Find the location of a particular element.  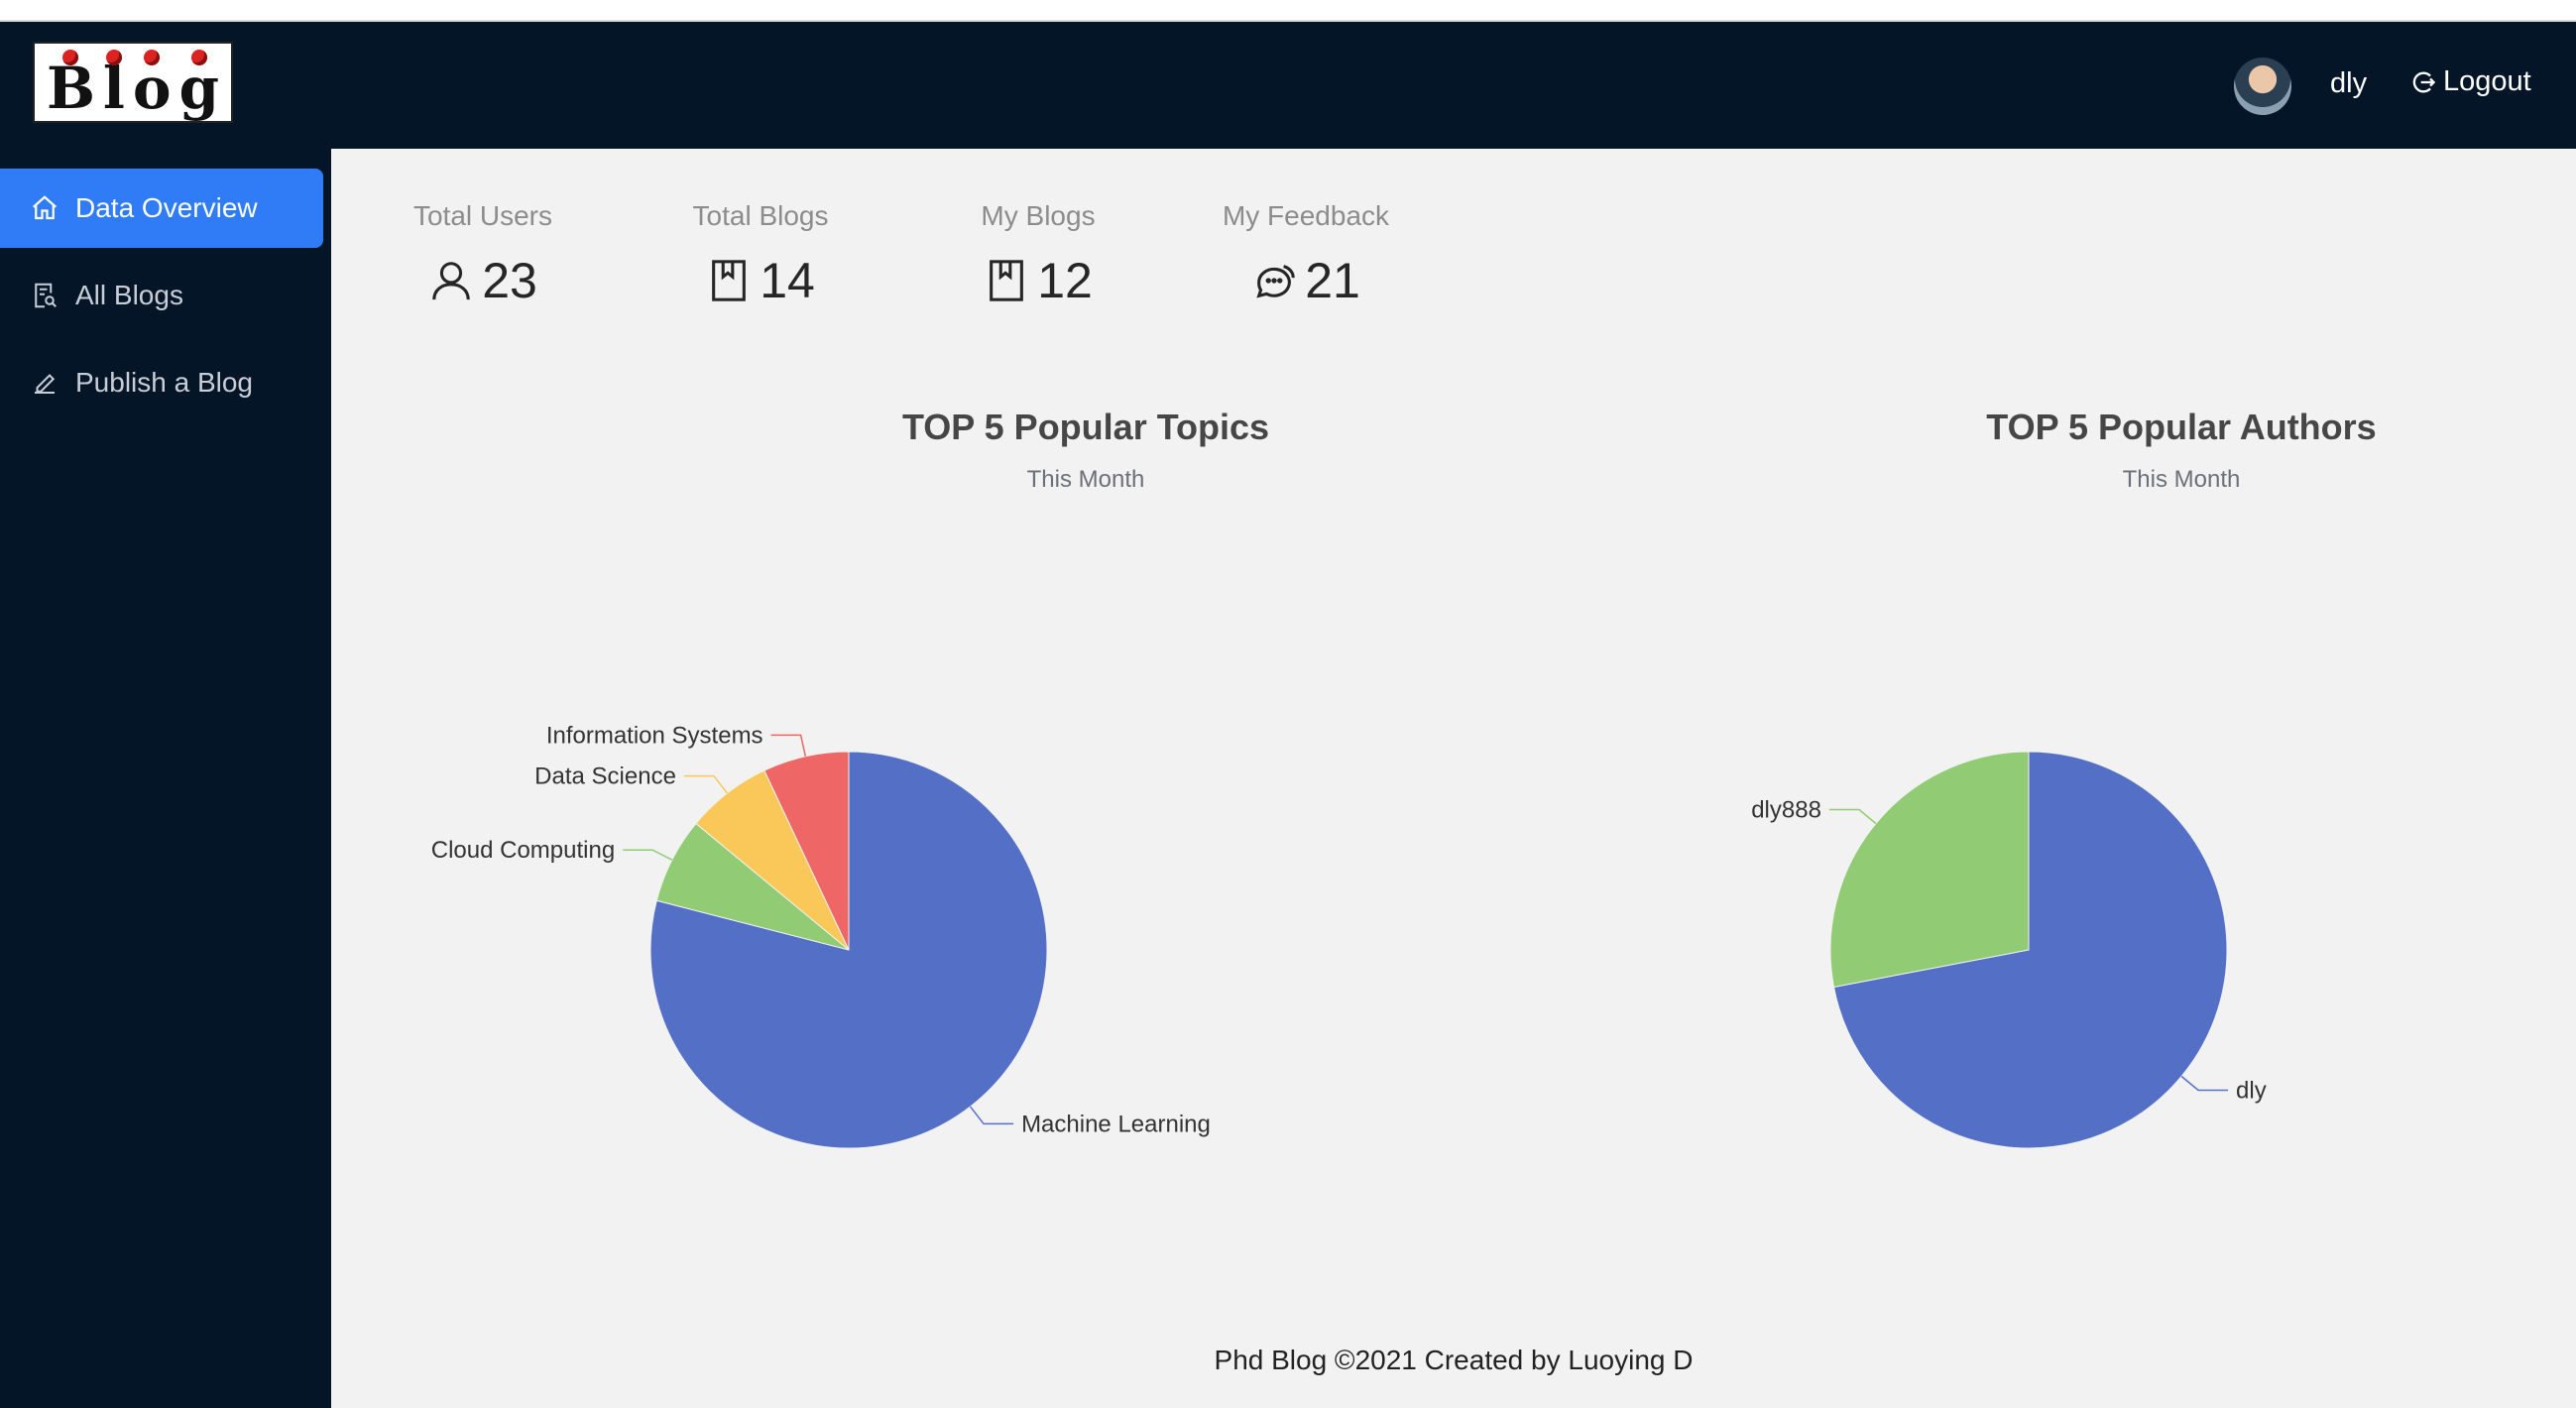

pie-slice is located at coordinates (1930, 870).